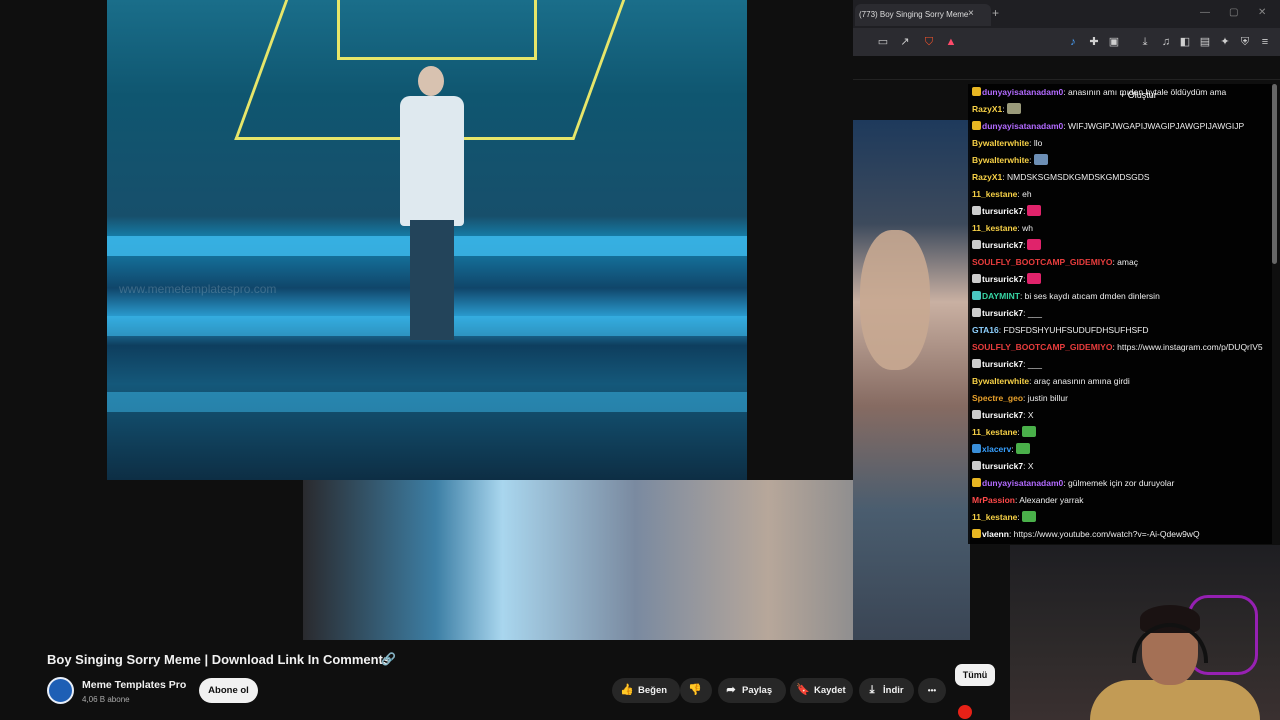  Describe the element at coordinates (1122, 449) in the screenshot. I see `chat-message: xlacerv:` at that location.